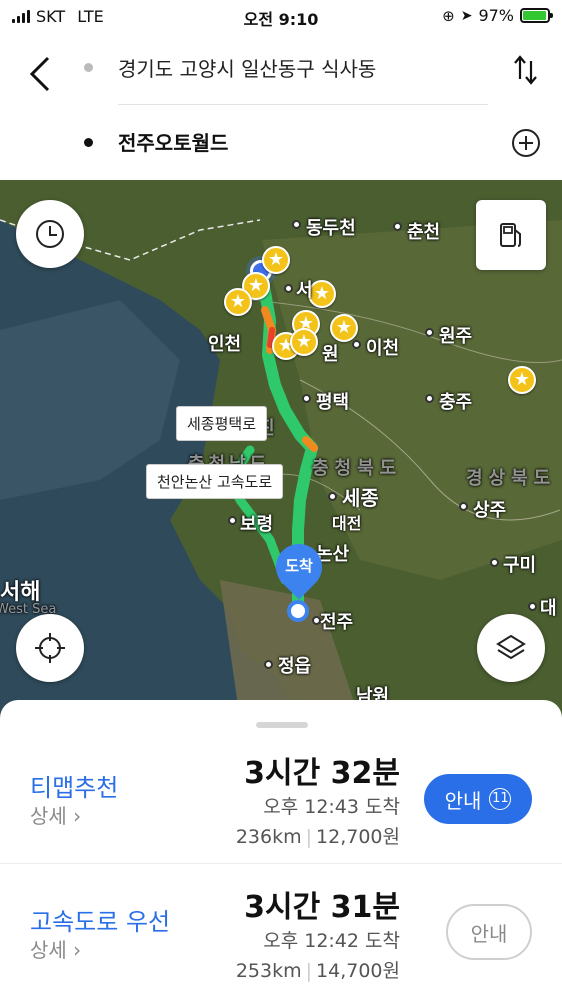 This screenshot has width=562, height=1006. What do you see at coordinates (360, 498) in the screenshot?
I see `map-label-sejong: 세종` at bounding box center [360, 498].